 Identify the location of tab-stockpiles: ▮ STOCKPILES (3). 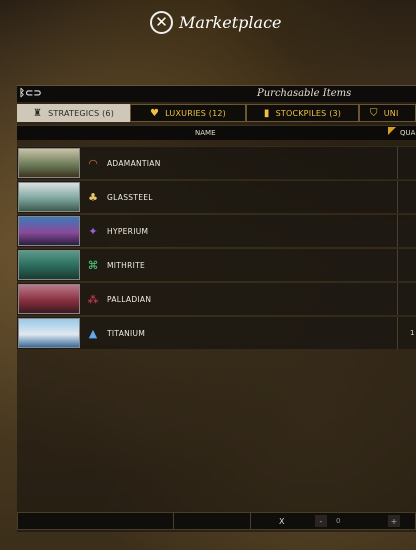
(302, 113).